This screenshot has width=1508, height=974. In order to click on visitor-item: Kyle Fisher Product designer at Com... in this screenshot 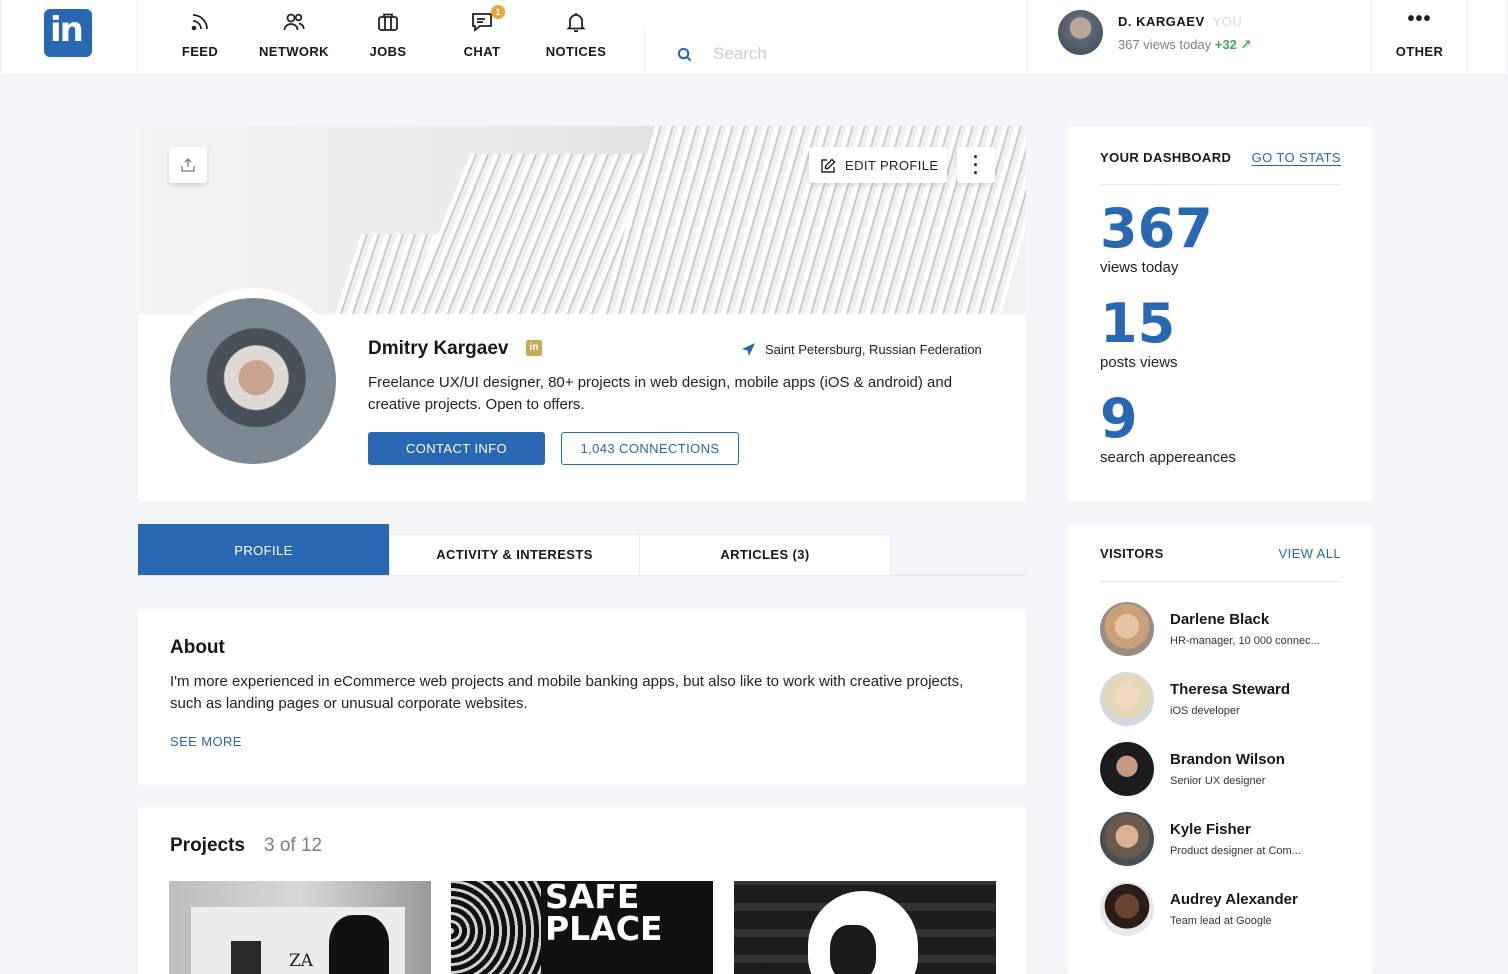, I will do `click(1225, 840)`.